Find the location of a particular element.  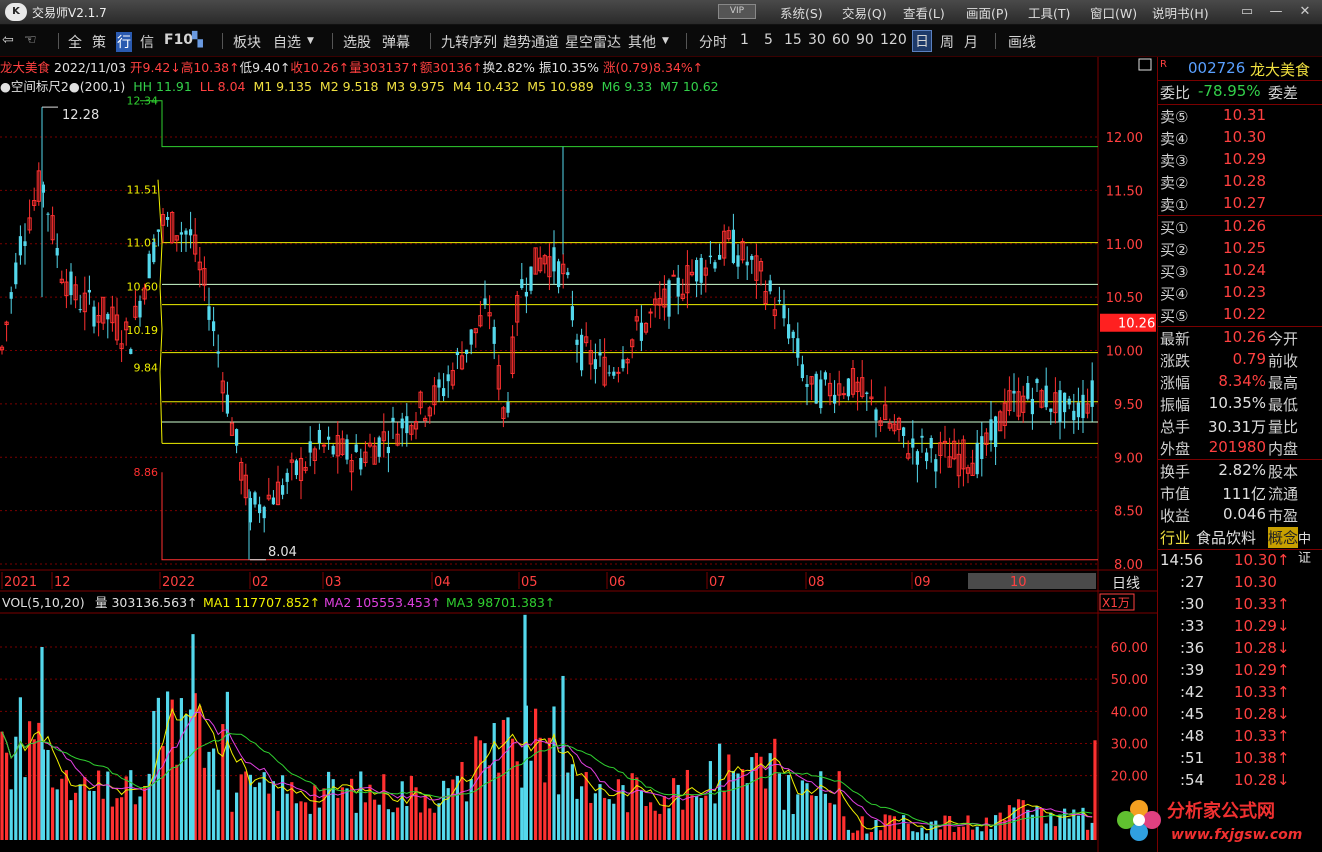

period-1min: 1 is located at coordinates (744, 40).